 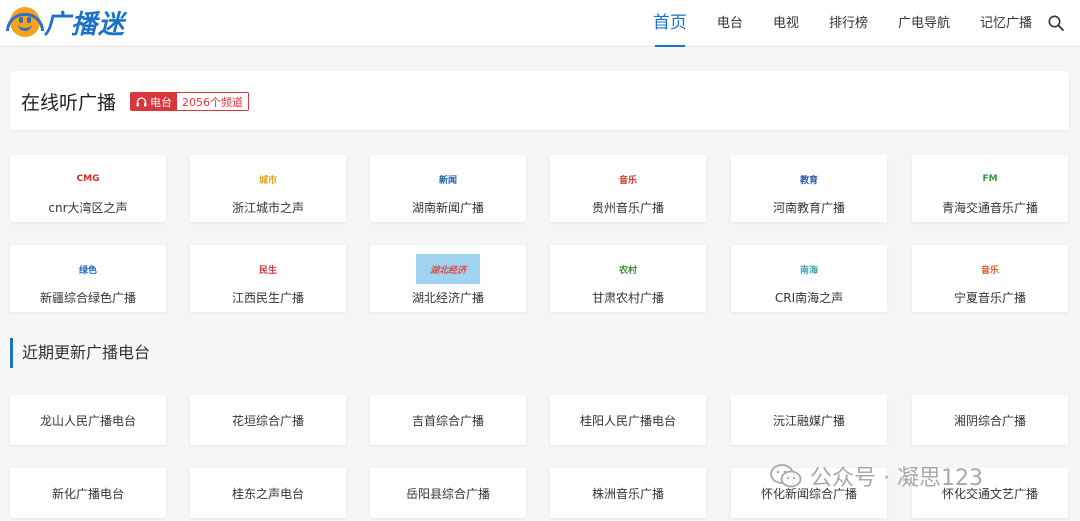 What do you see at coordinates (268, 180) in the screenshot?
I see `station-logo: 城市` at bounding box center [268, 180].